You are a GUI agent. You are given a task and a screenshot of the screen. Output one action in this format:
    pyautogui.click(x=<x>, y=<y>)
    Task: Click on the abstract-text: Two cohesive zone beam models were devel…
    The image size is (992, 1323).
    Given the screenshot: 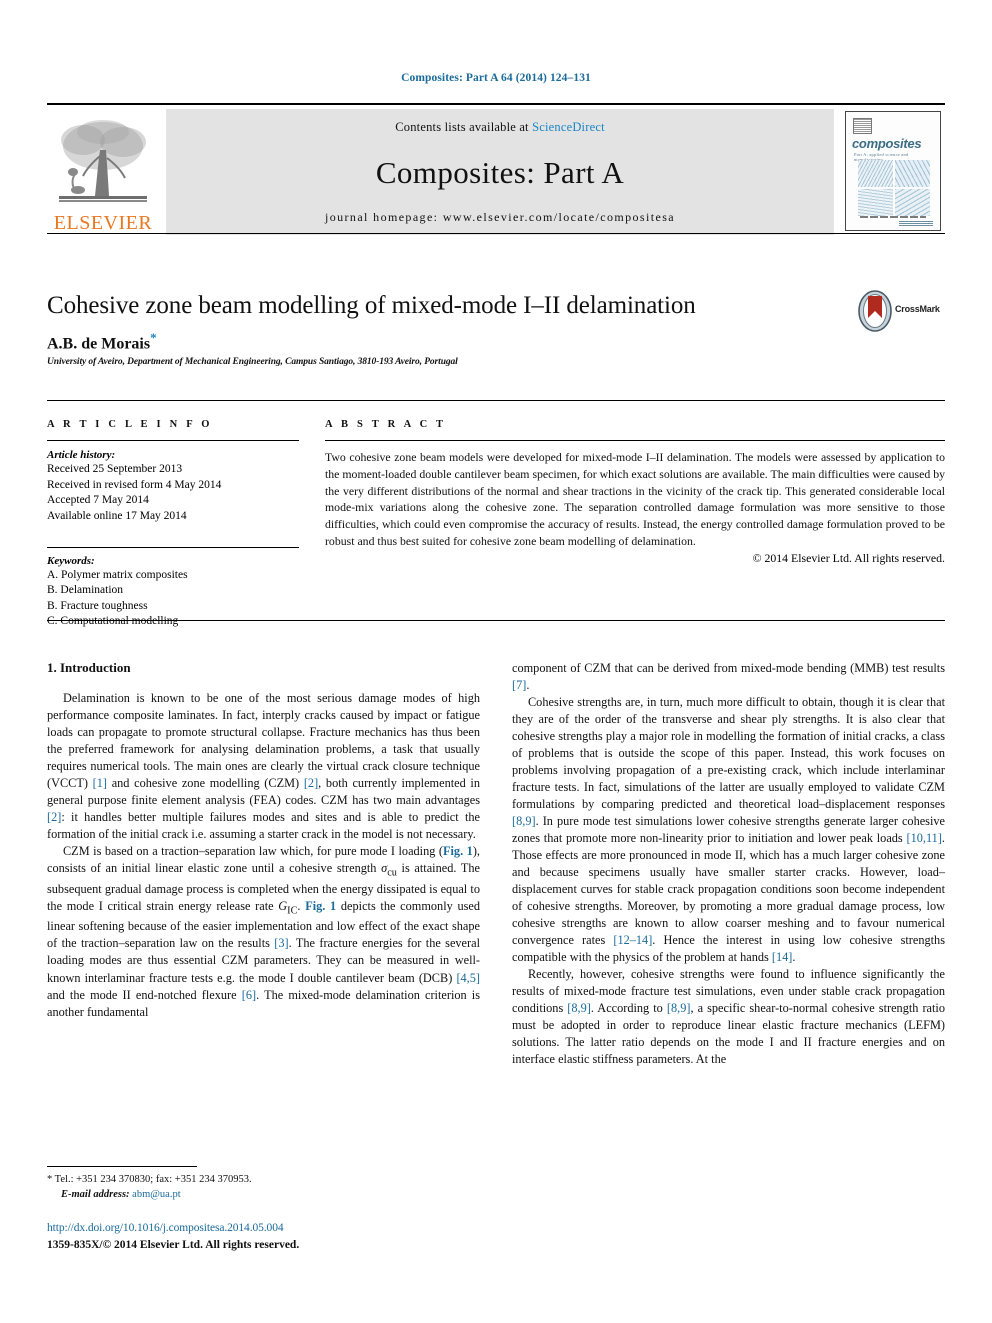 What is the action you would take?
    pyautogui.click(x=635, y=499)
    